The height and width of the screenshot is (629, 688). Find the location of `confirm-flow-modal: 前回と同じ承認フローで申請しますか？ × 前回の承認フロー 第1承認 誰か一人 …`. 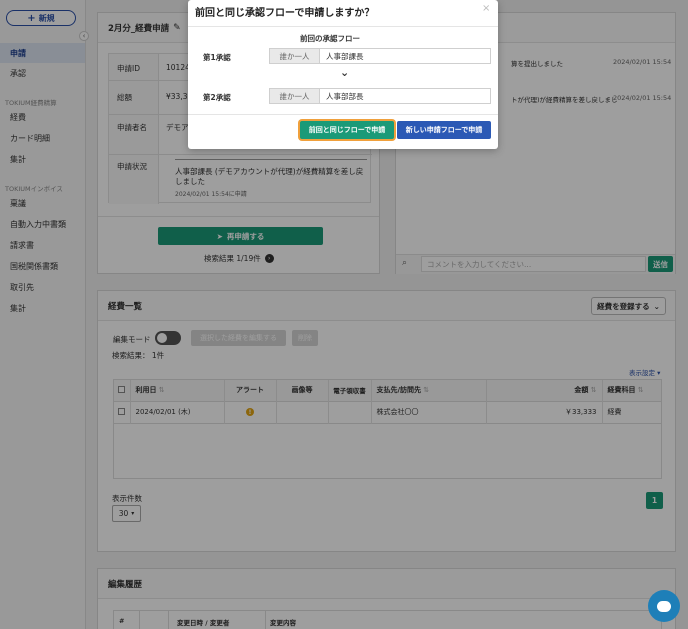

confirm-flow-modal: 前回と同じ承認フローで申請しますか？ × 前回の承認フロー 第1承認 誰か一人 … is located at coordinates (343, 74).